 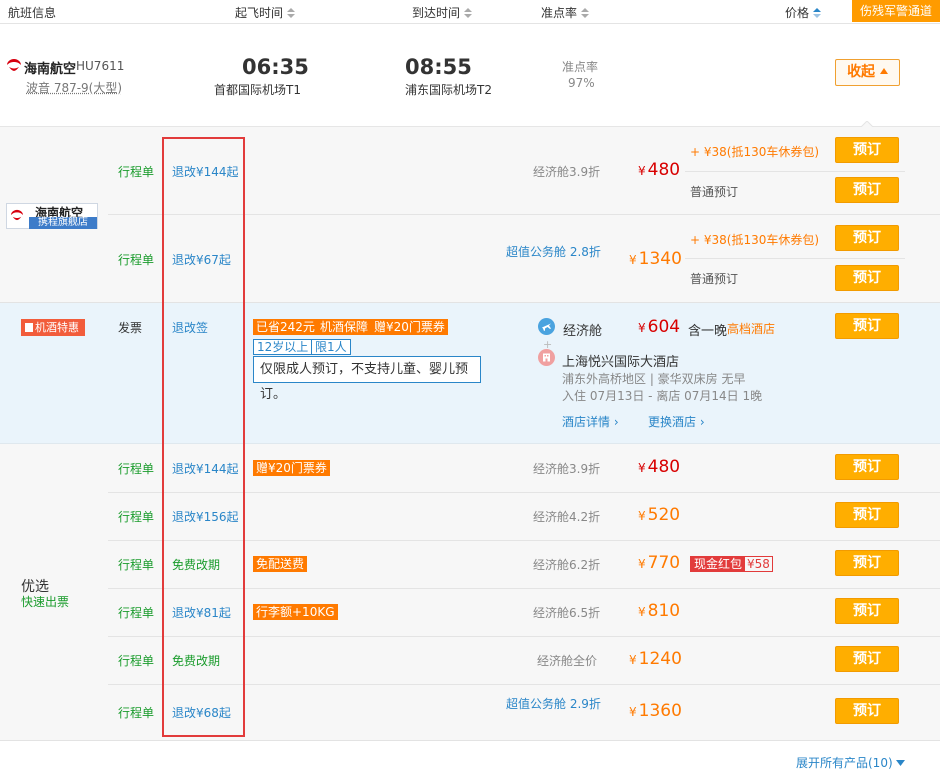 What do you see at coordinates (203, 437) in the screenshot?
I see `highlight-box` at bounding box center [203, 437].